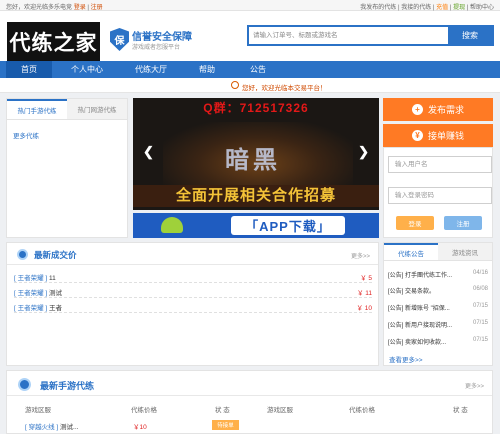 The image size is (500, 434). Describe the element at coordinates (67, 386) in the screenshot. I see `latest-mobile-title: 最新手游代练` at that location.